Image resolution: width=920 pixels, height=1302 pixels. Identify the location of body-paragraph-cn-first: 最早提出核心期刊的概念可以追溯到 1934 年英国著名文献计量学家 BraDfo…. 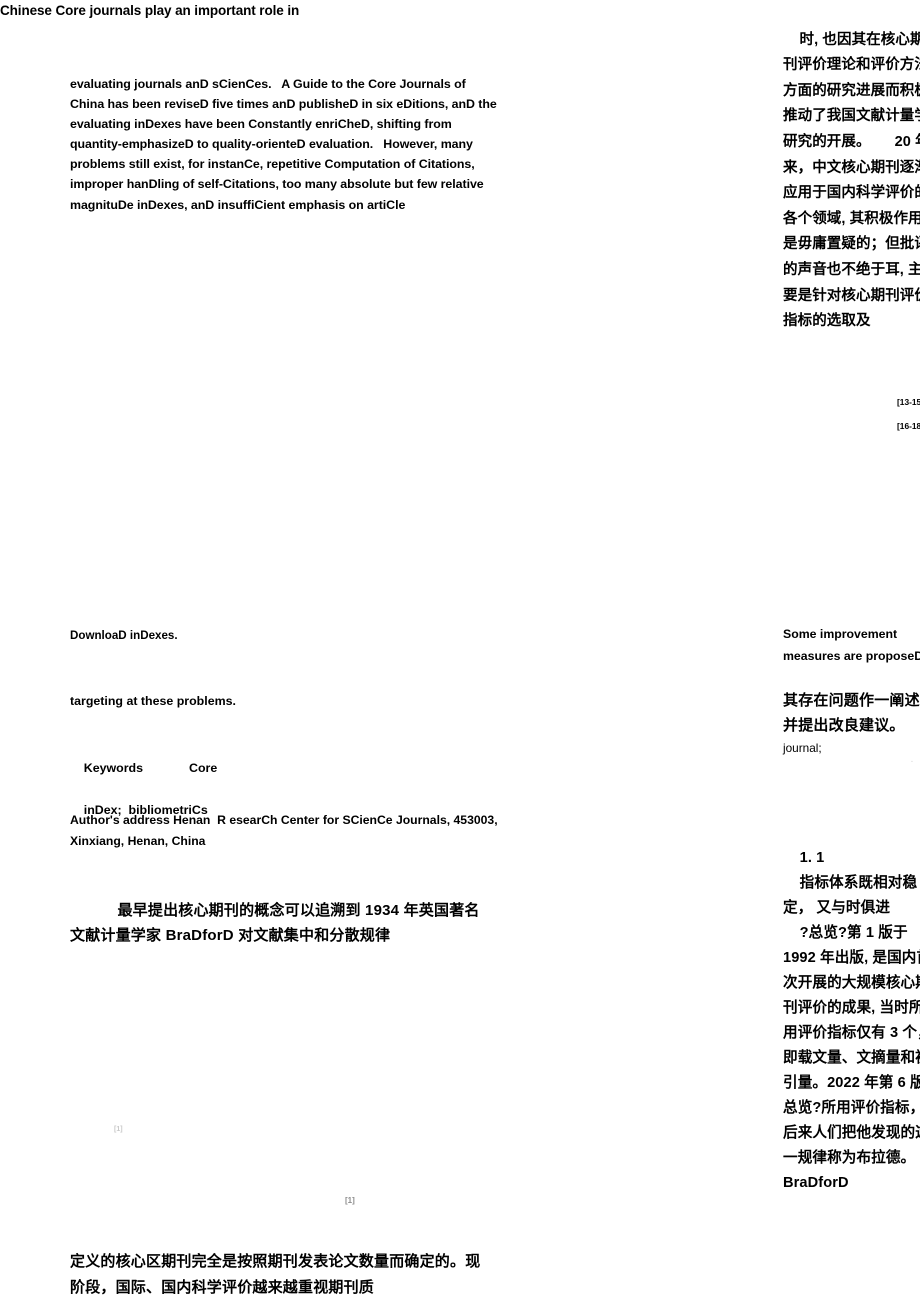
(280, 923).